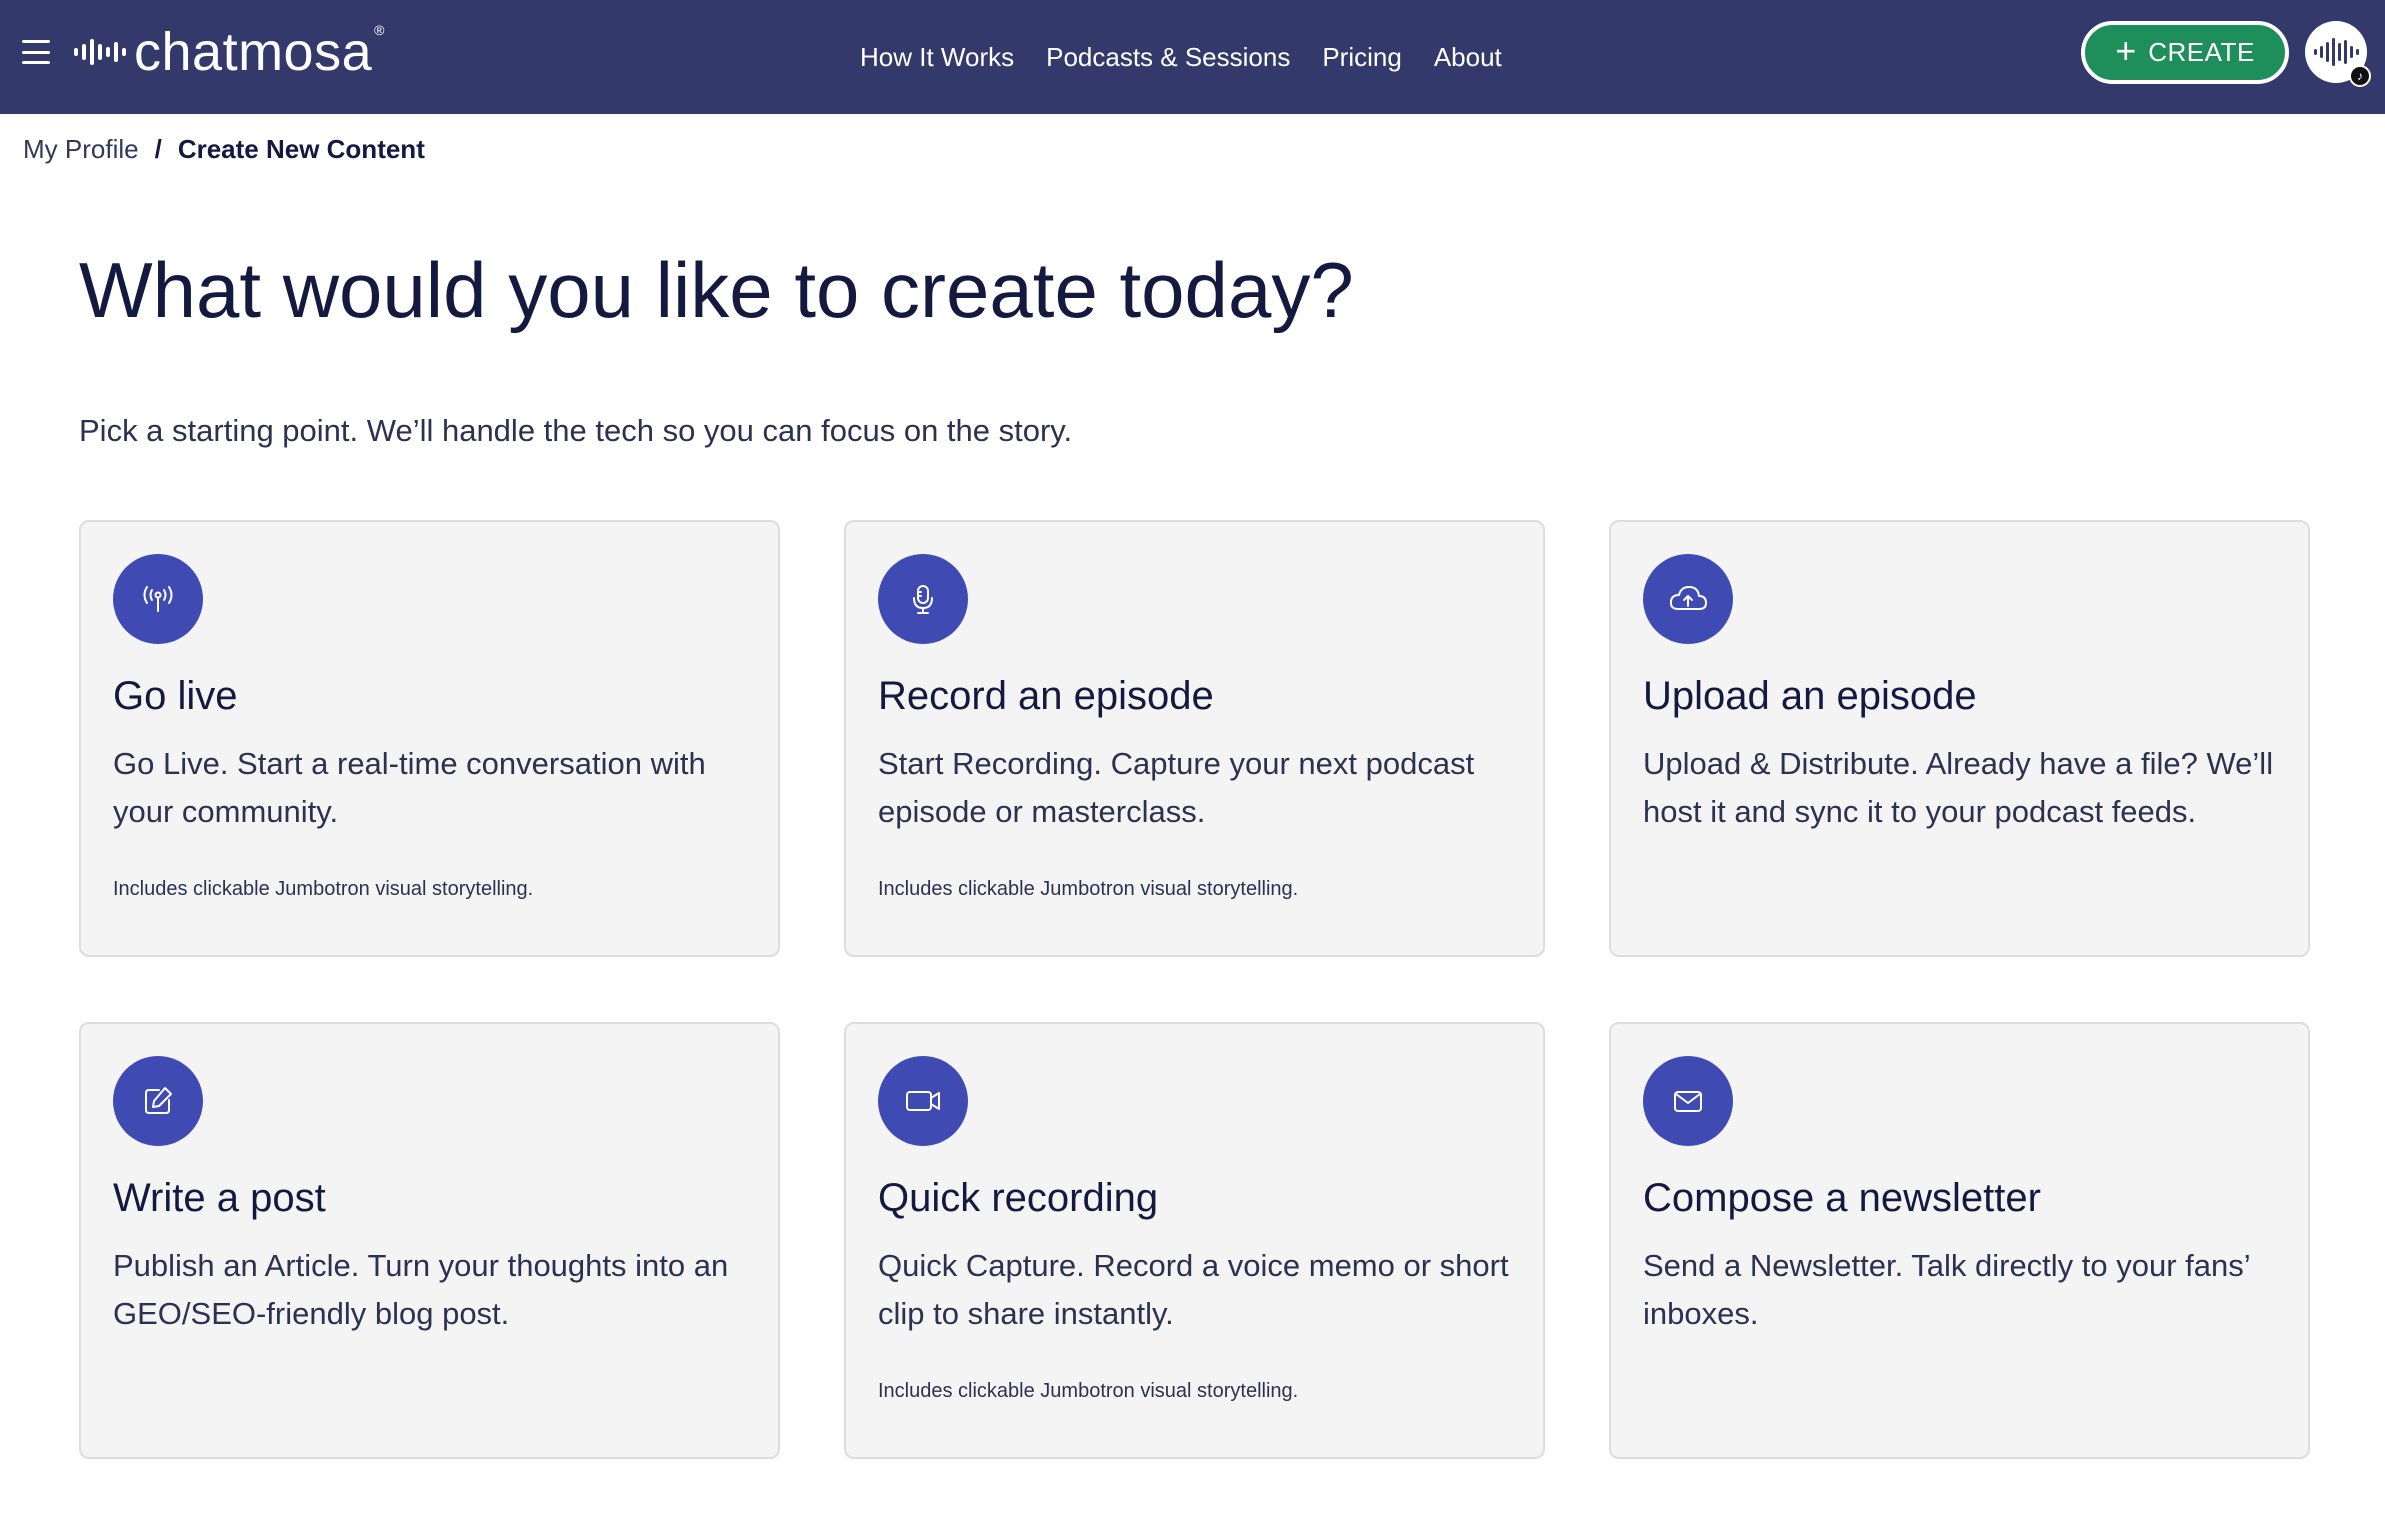 Image resolution: width=2385 pixels, height=1517 pixels. Describe the element at coordinates (36, 52) in the screenshot. I see `hamburger-menu-icon` at that location.